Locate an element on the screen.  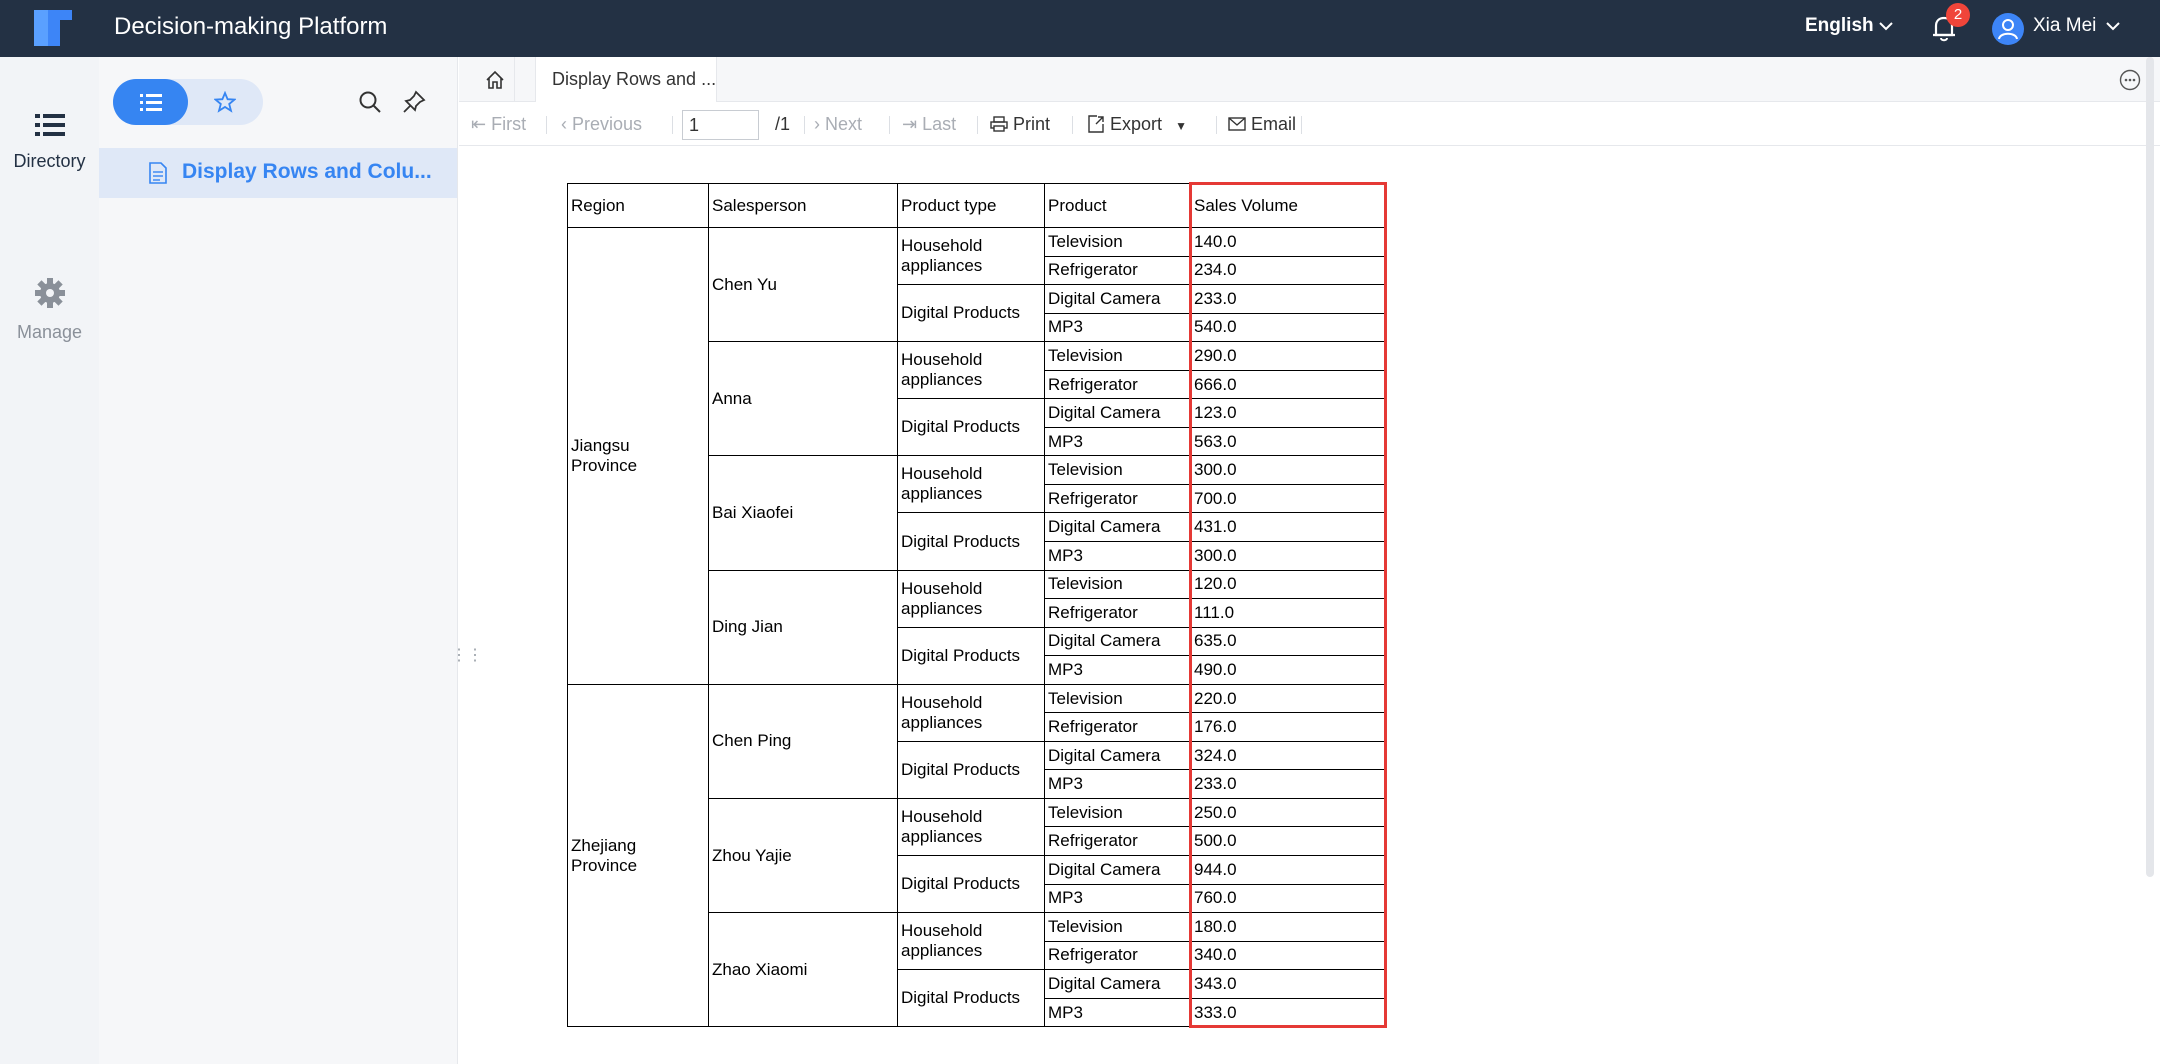
email-button: Email is located at coordinates (1262, 124).